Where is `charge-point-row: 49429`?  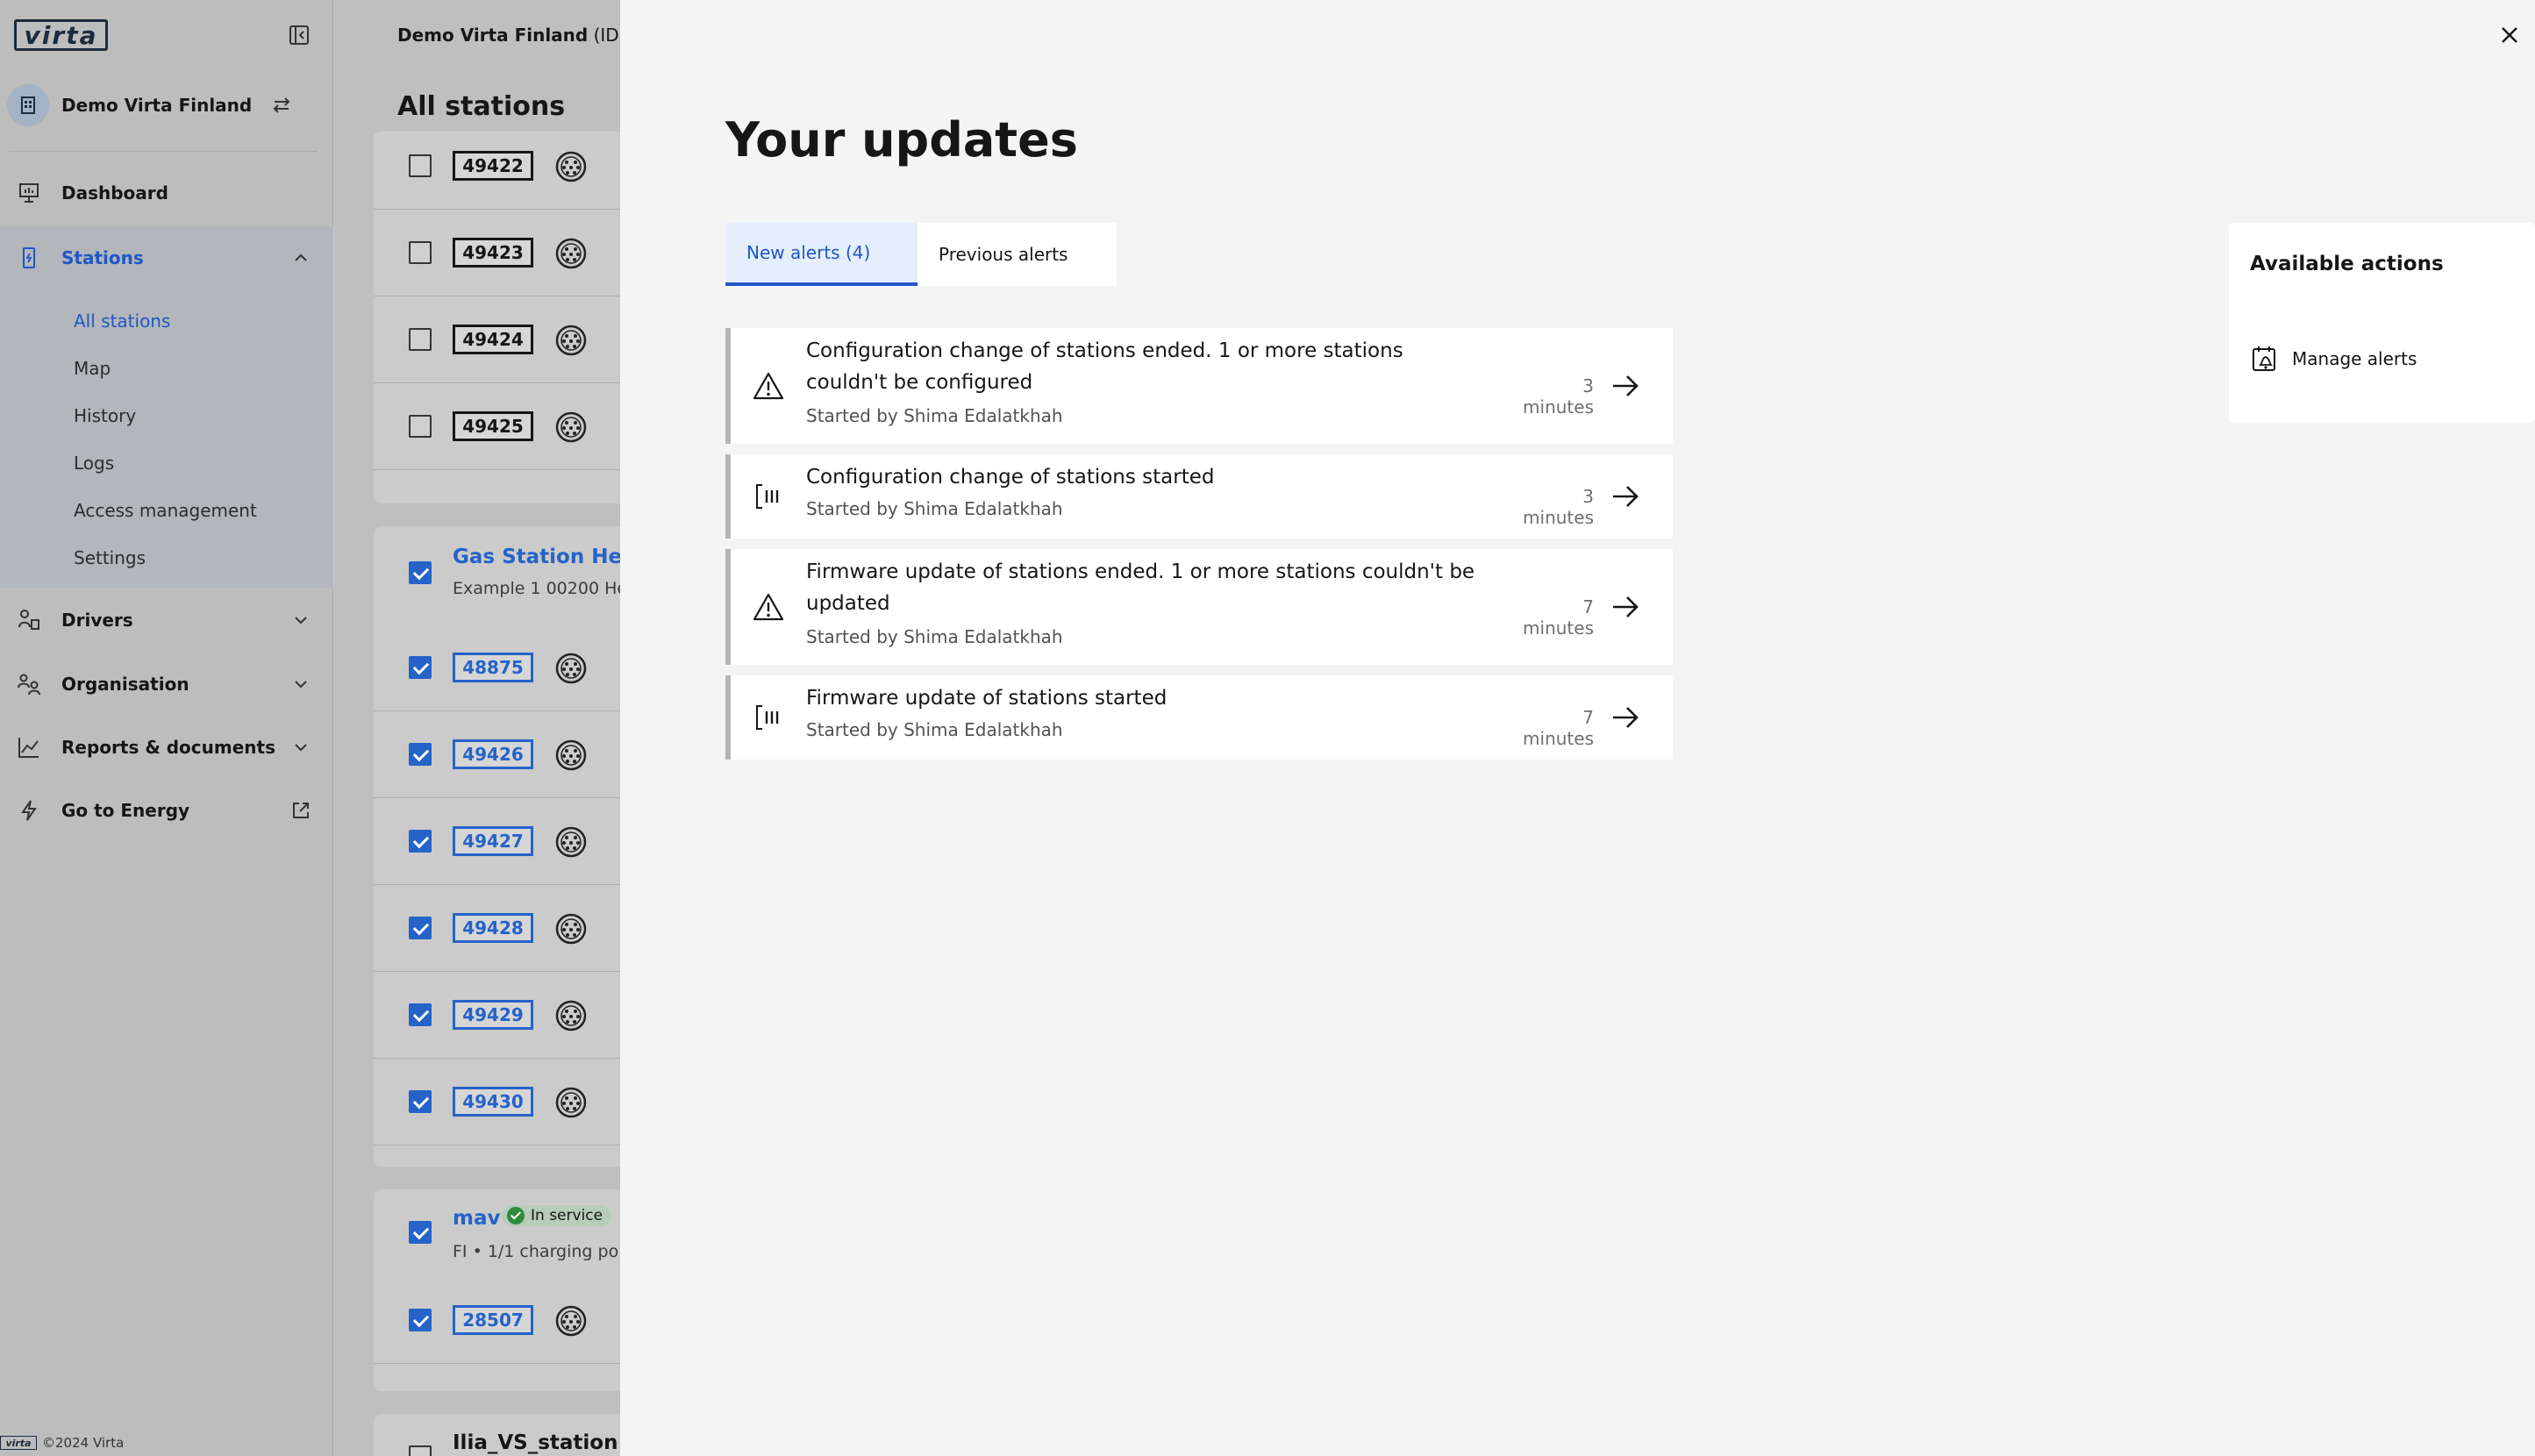 charge-point-row: 49429 is located at coordinates (499, 1015).